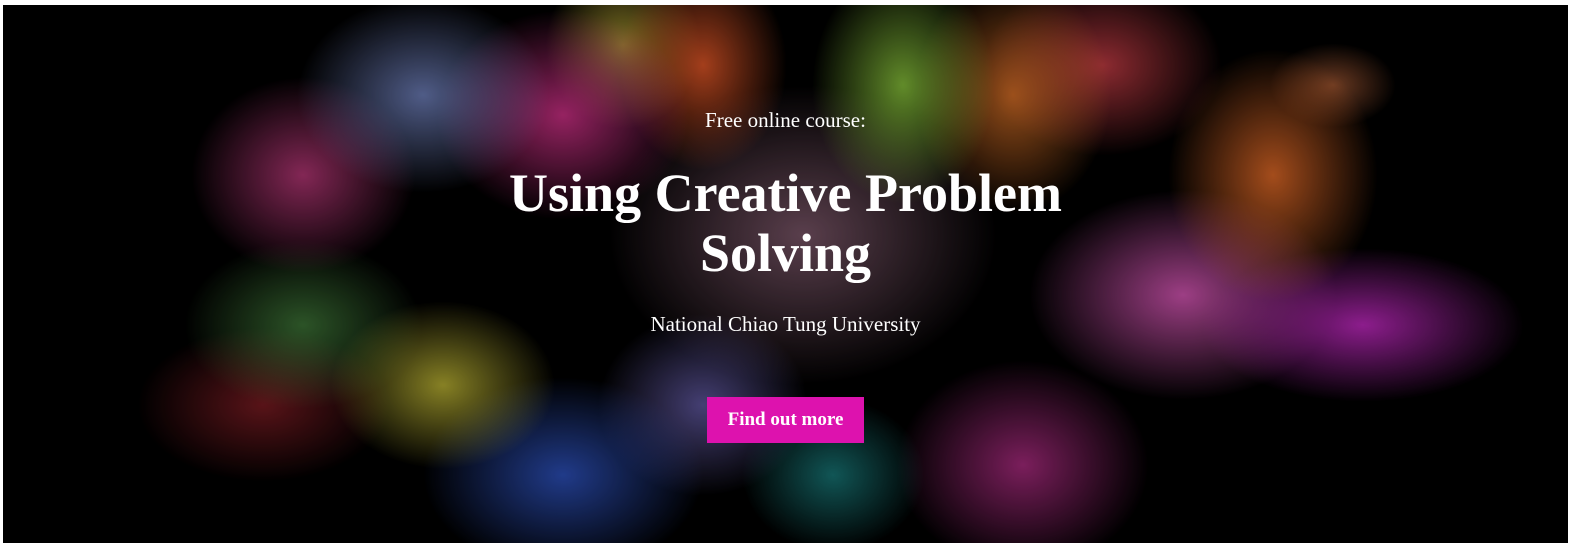 This screenshot has width=1582, height=548. I want to click on course-provider: National Chiao Tung University, so click(785, 324).